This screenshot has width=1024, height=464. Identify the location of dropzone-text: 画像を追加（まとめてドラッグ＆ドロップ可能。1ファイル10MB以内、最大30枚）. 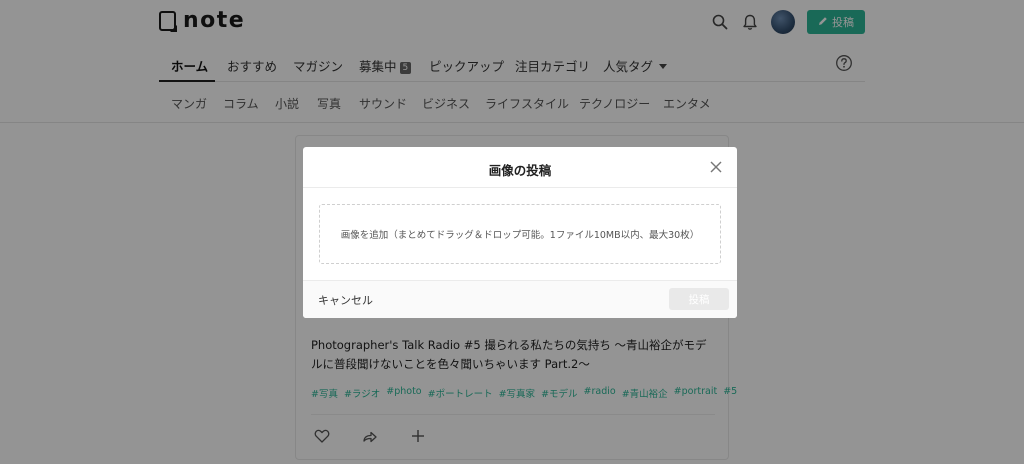
(520, 235).